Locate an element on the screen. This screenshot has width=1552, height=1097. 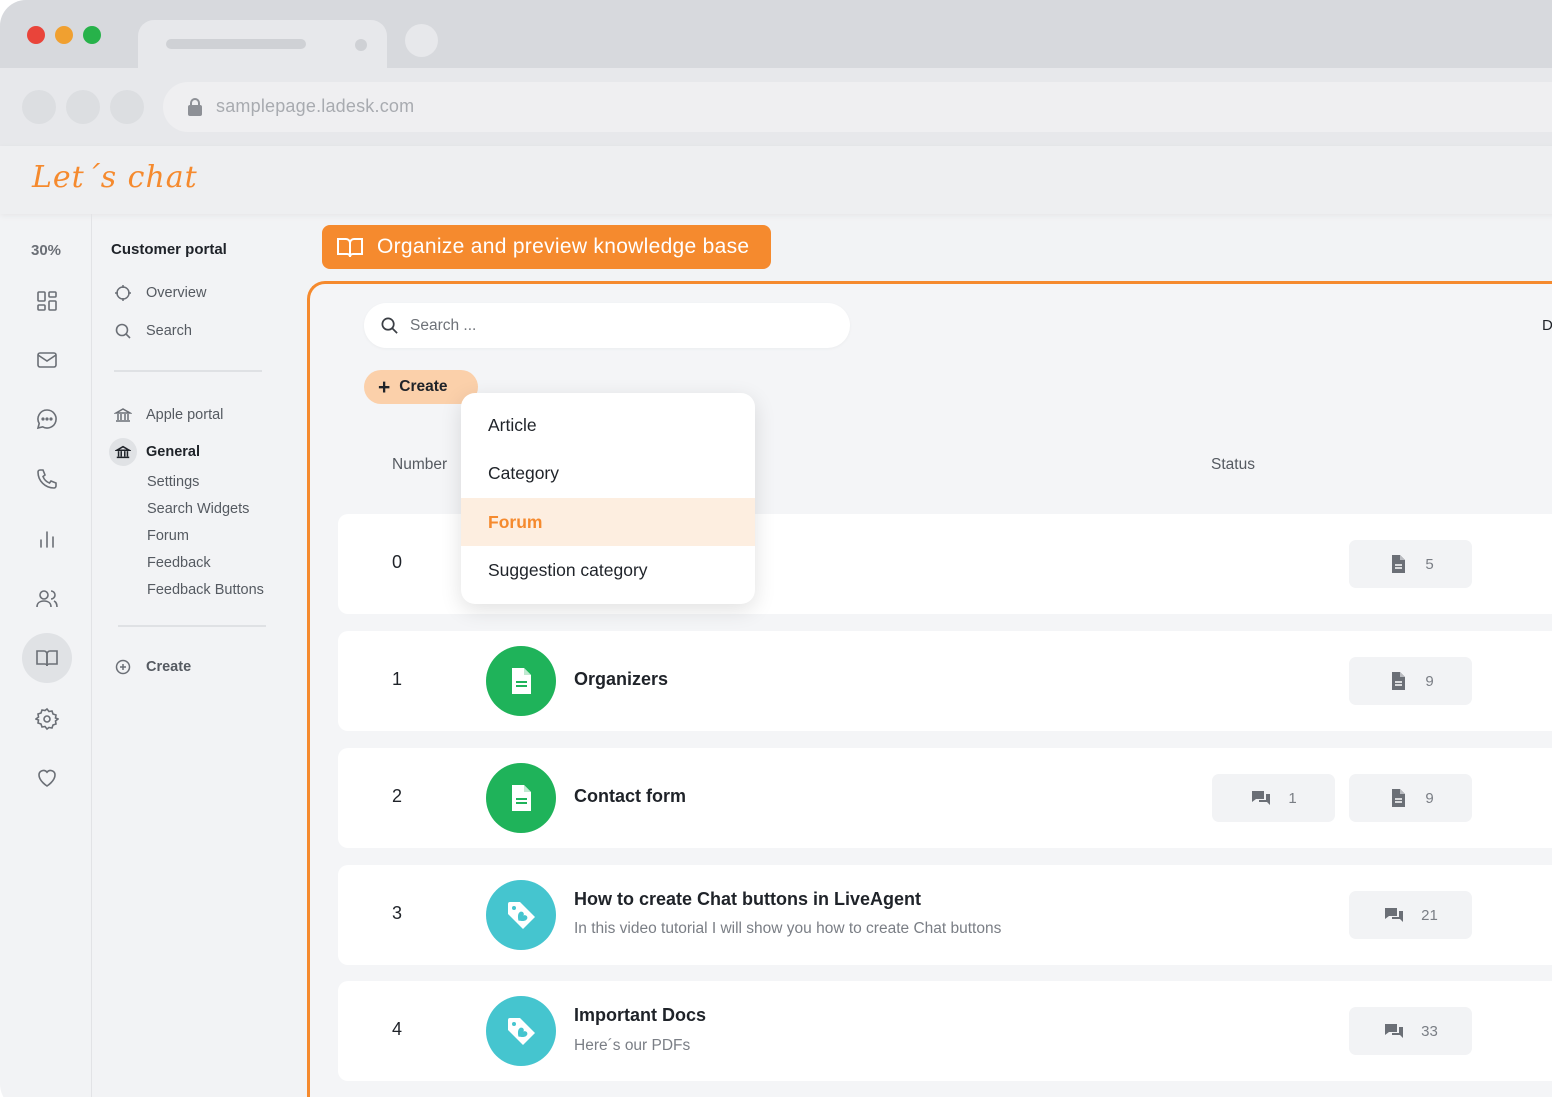
subnav-label-overview: Overview is located at coordinates (176, 293).